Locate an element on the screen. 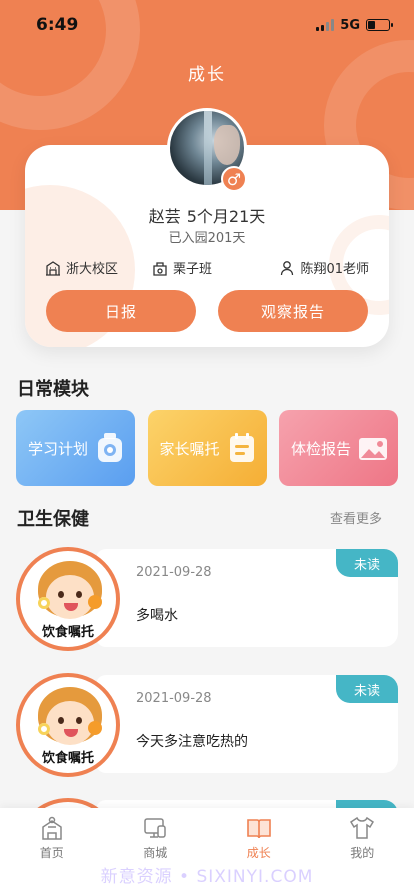 The height and width of the screenshot is (896, 414). battery-icon is located at coordinates (379, 25).